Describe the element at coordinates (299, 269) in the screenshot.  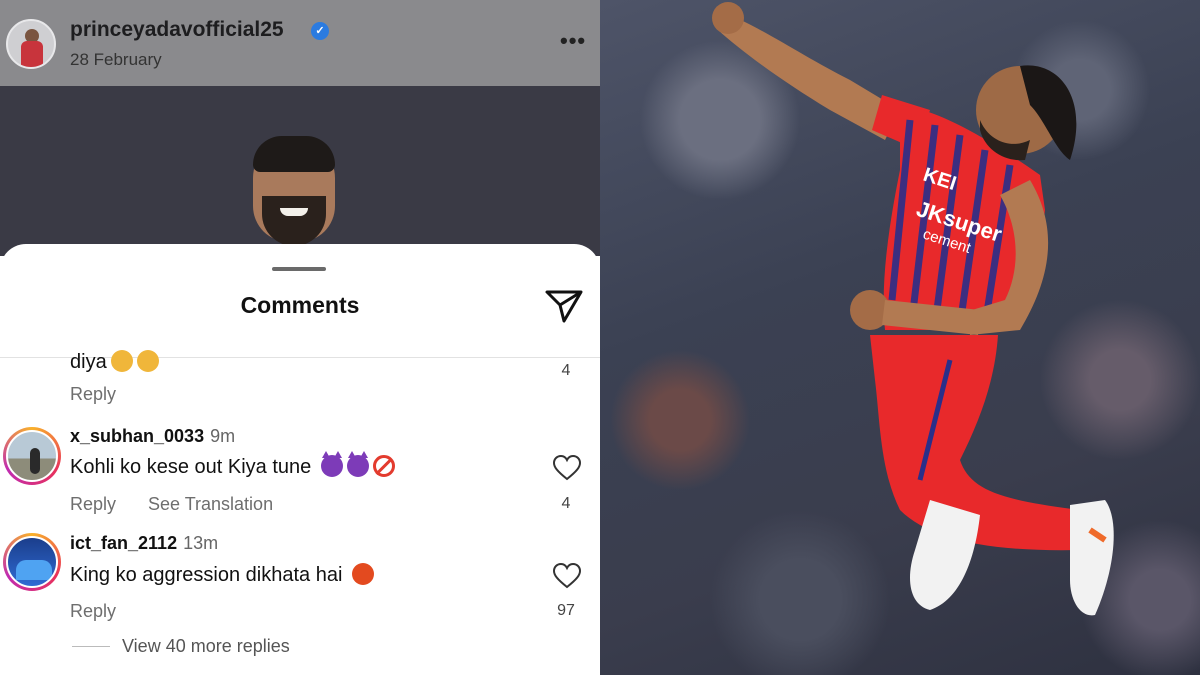
I see `sheet-drag-handle` at that location.